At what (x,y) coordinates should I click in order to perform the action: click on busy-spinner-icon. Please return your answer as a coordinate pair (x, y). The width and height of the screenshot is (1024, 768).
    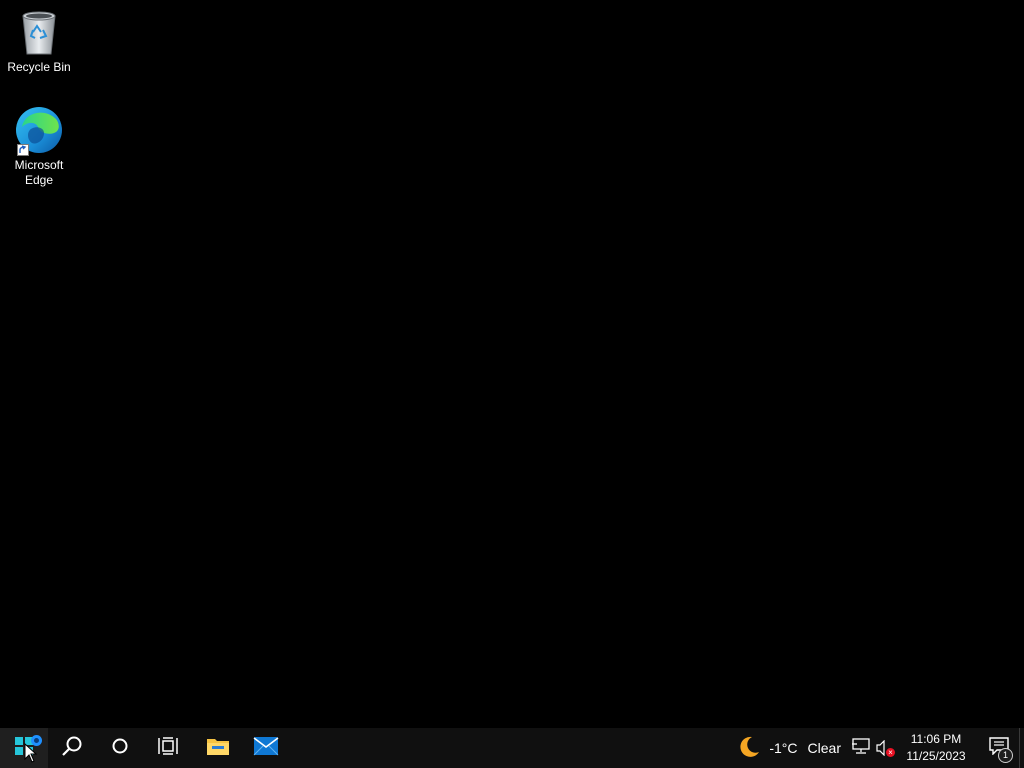
    Looking at the image, I should click on (36, 740).